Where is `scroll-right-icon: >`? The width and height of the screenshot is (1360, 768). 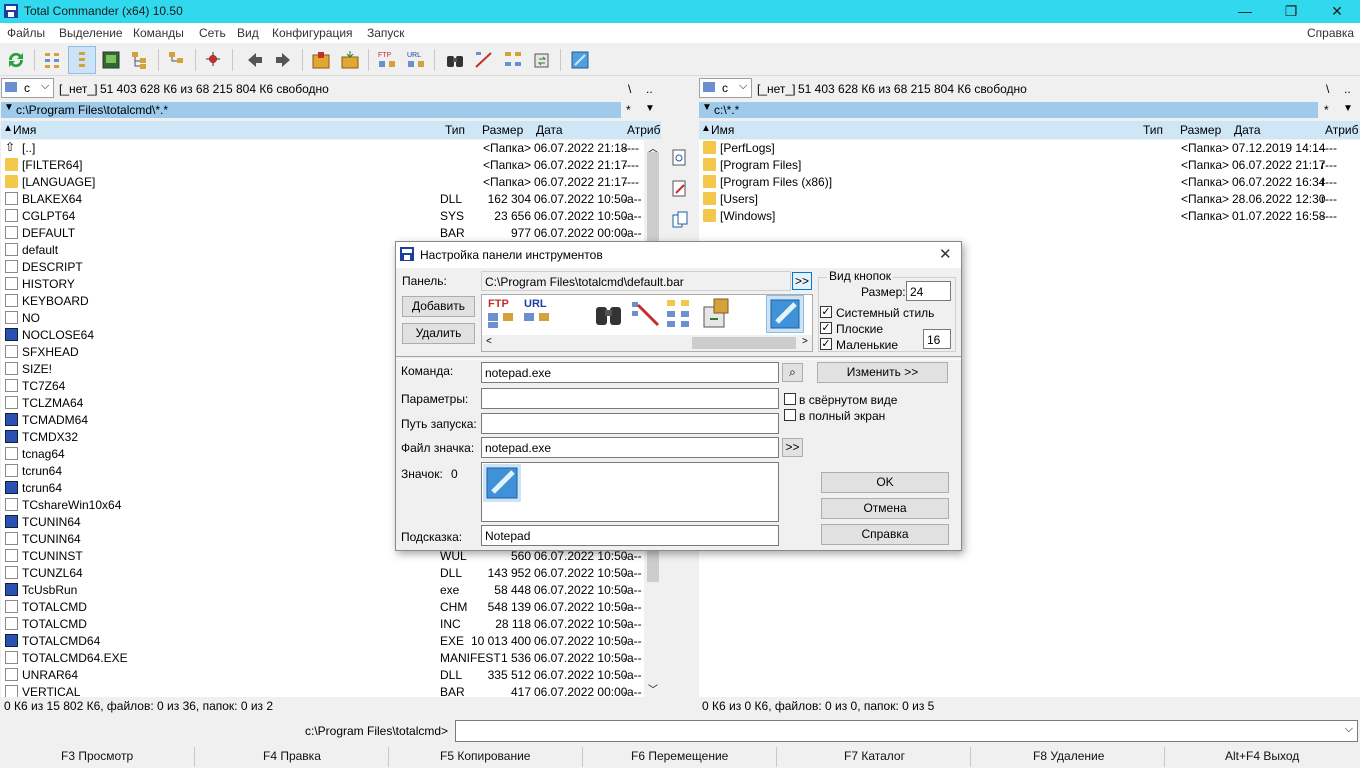 scroll-right-icon: > is located at coordinates (805, 341).